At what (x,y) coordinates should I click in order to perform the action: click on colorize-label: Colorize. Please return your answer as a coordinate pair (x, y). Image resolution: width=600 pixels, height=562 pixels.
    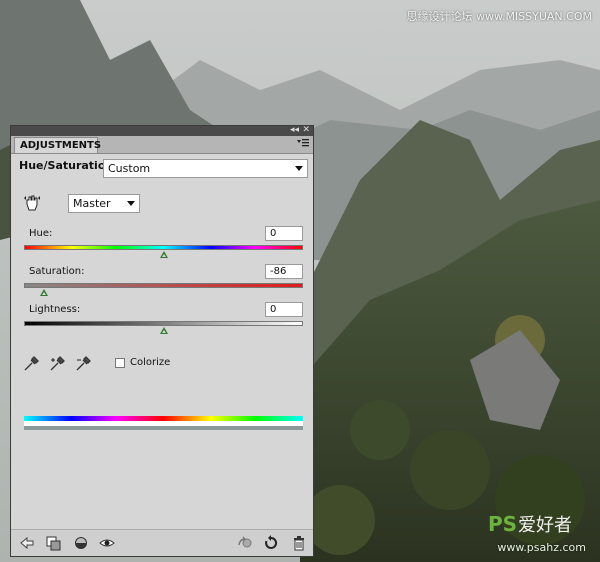
    Looking at the image, I should click on (150, 362).